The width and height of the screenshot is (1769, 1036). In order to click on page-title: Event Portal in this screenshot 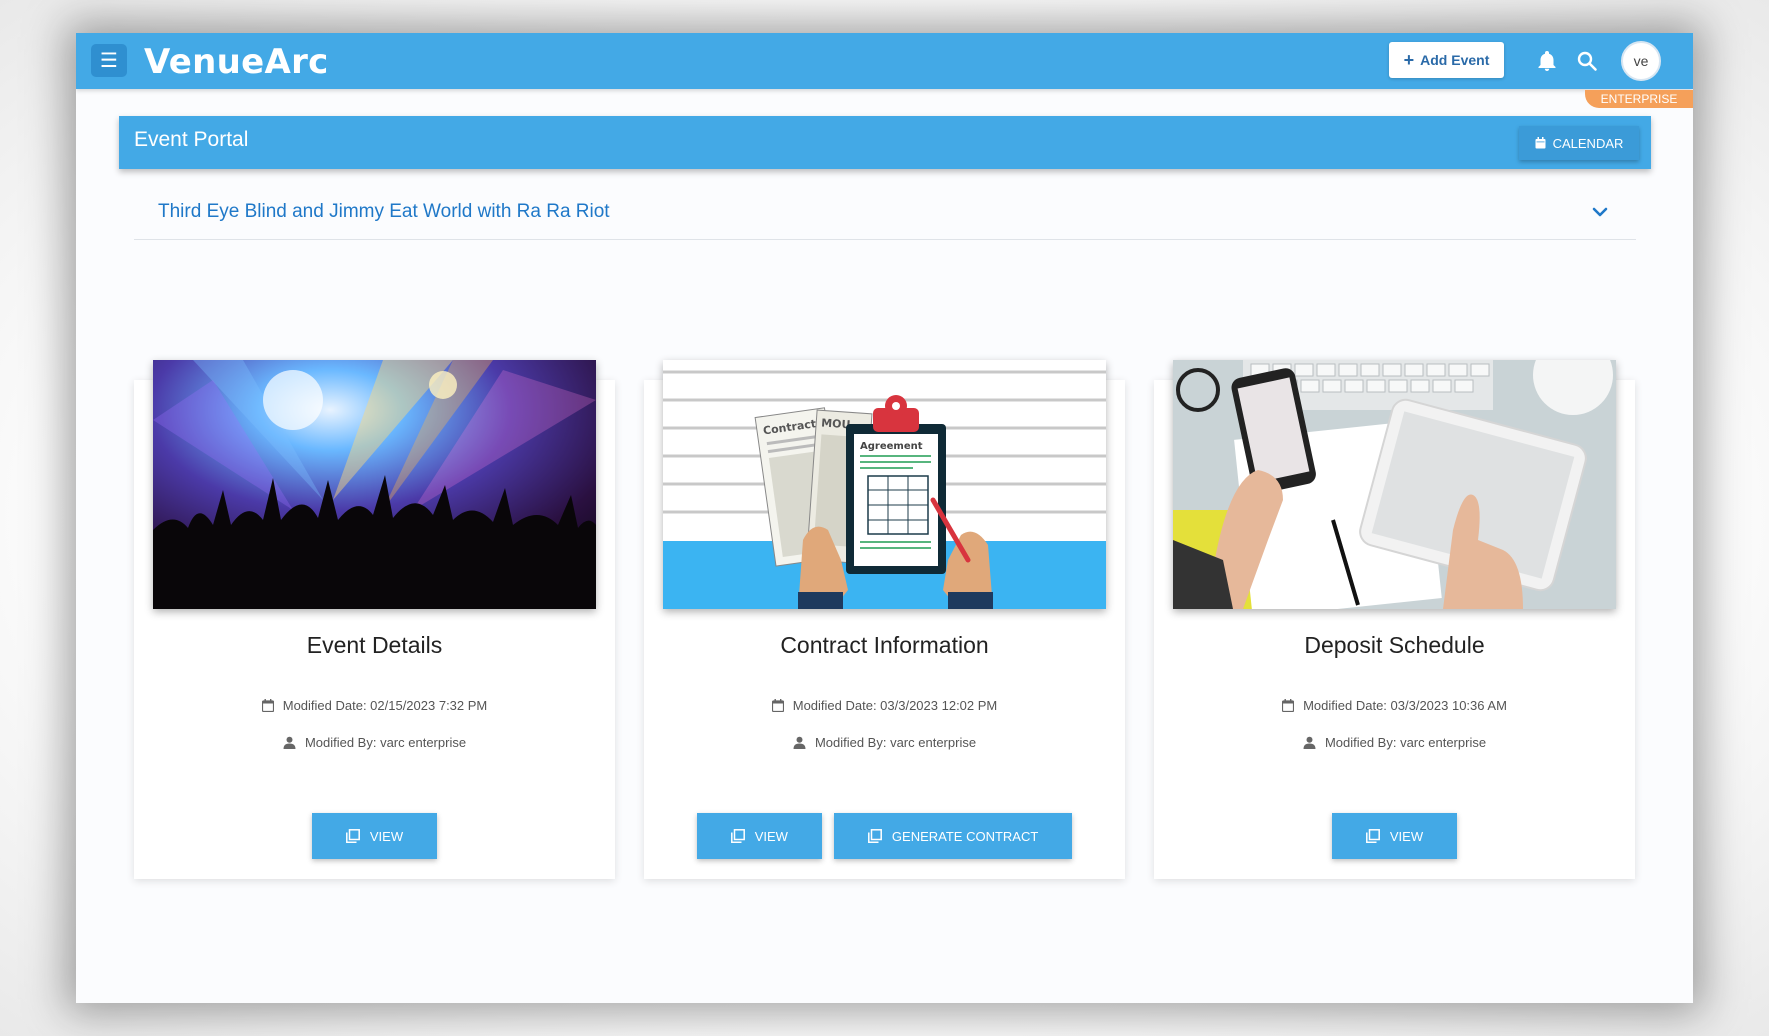, I will do `click(191, 139)`.